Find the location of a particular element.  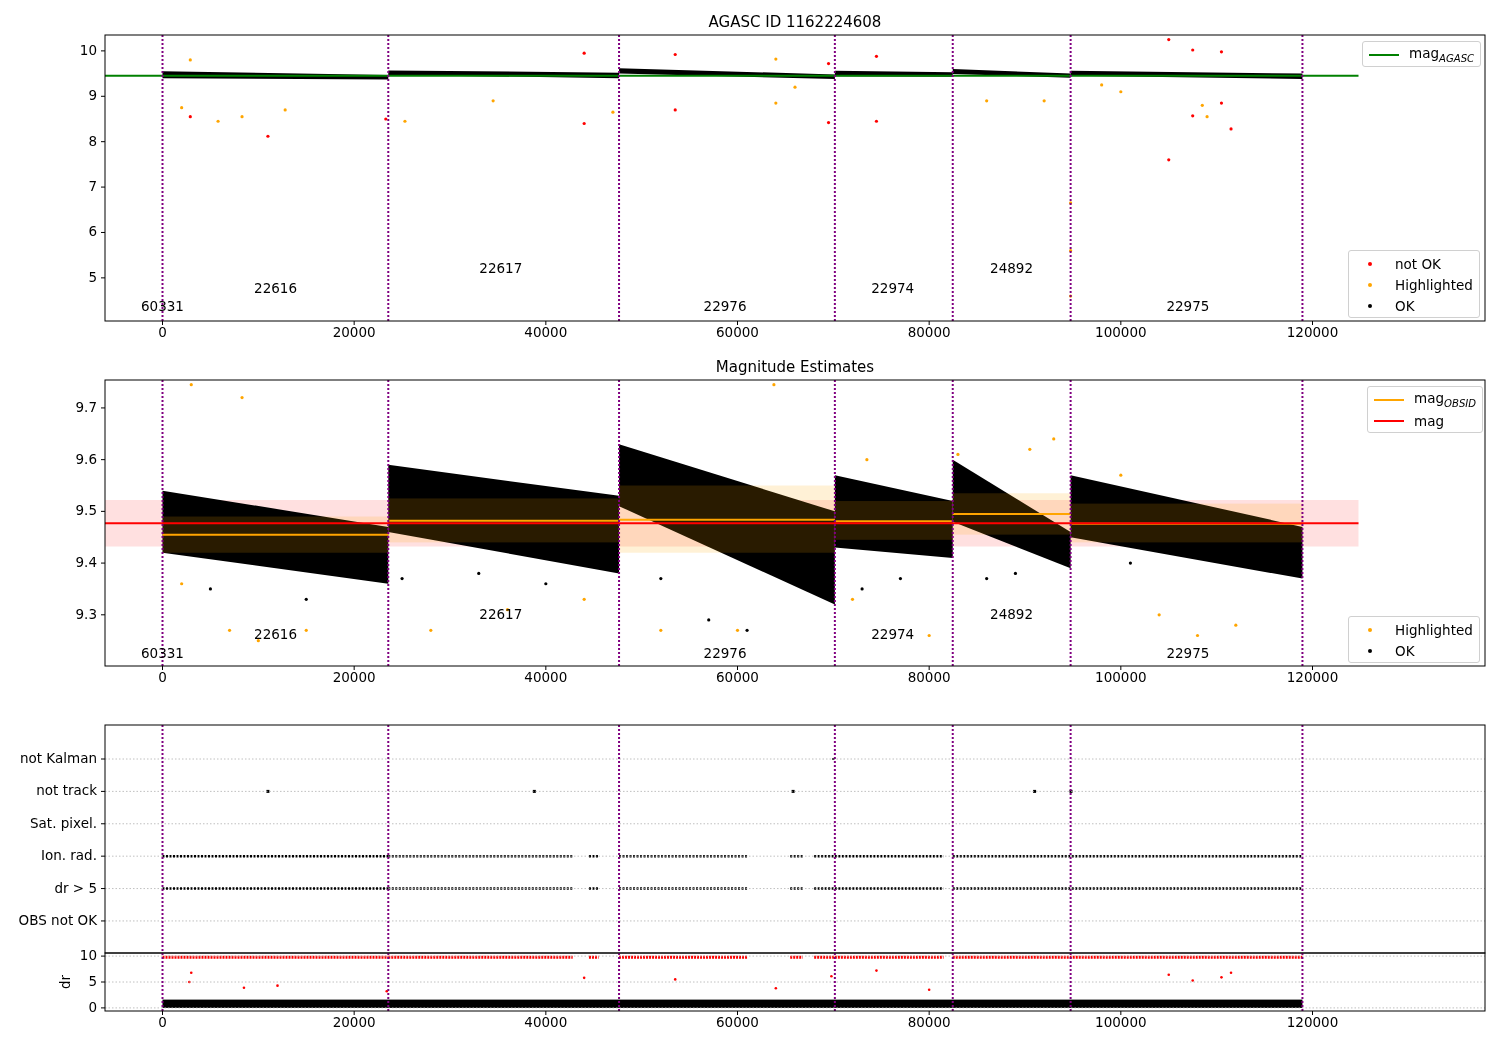

tick-label: 8 is located at coordinates (92, 140).